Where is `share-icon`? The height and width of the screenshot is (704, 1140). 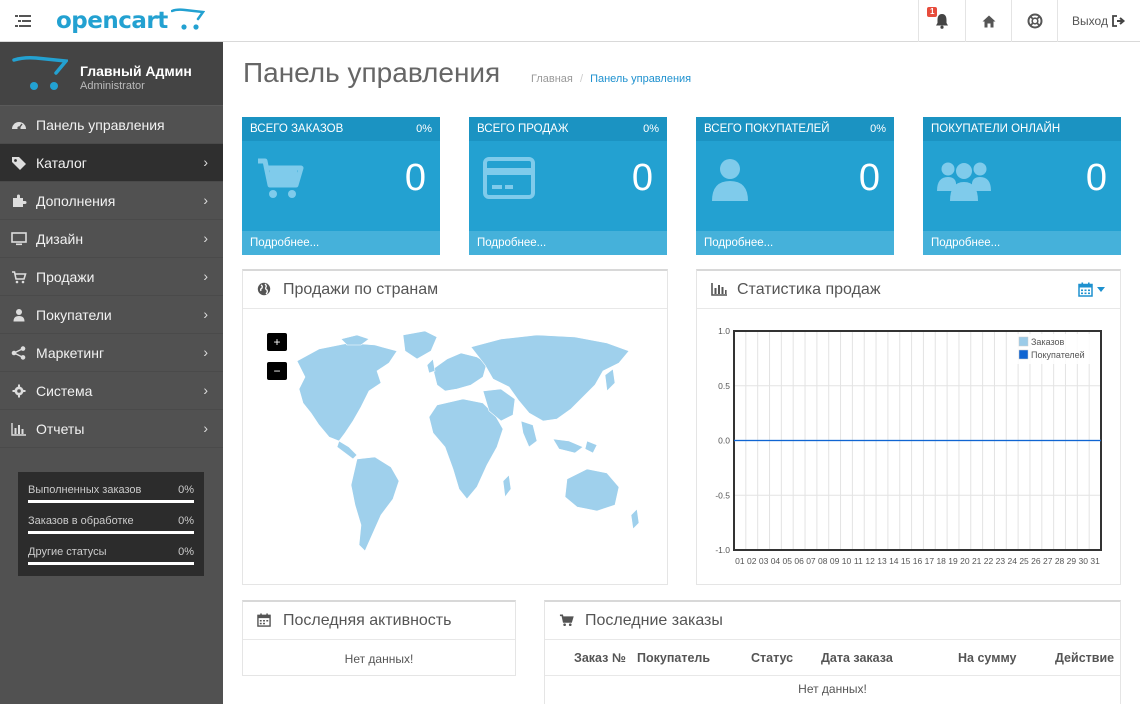 share-icon is located at coordinates (18, 353).